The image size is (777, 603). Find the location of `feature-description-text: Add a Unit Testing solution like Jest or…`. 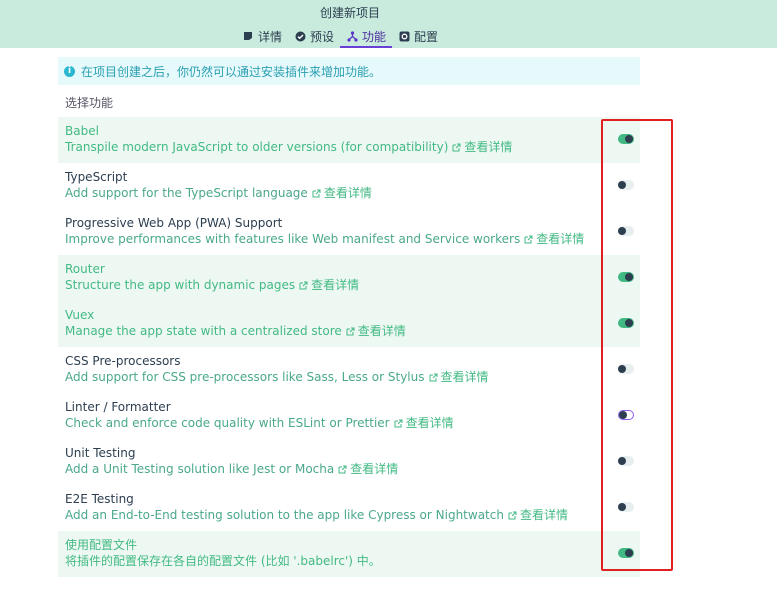

feature-description-text: Add a Unit Testing solution like Jest or… is located at coordinates (200, 469).